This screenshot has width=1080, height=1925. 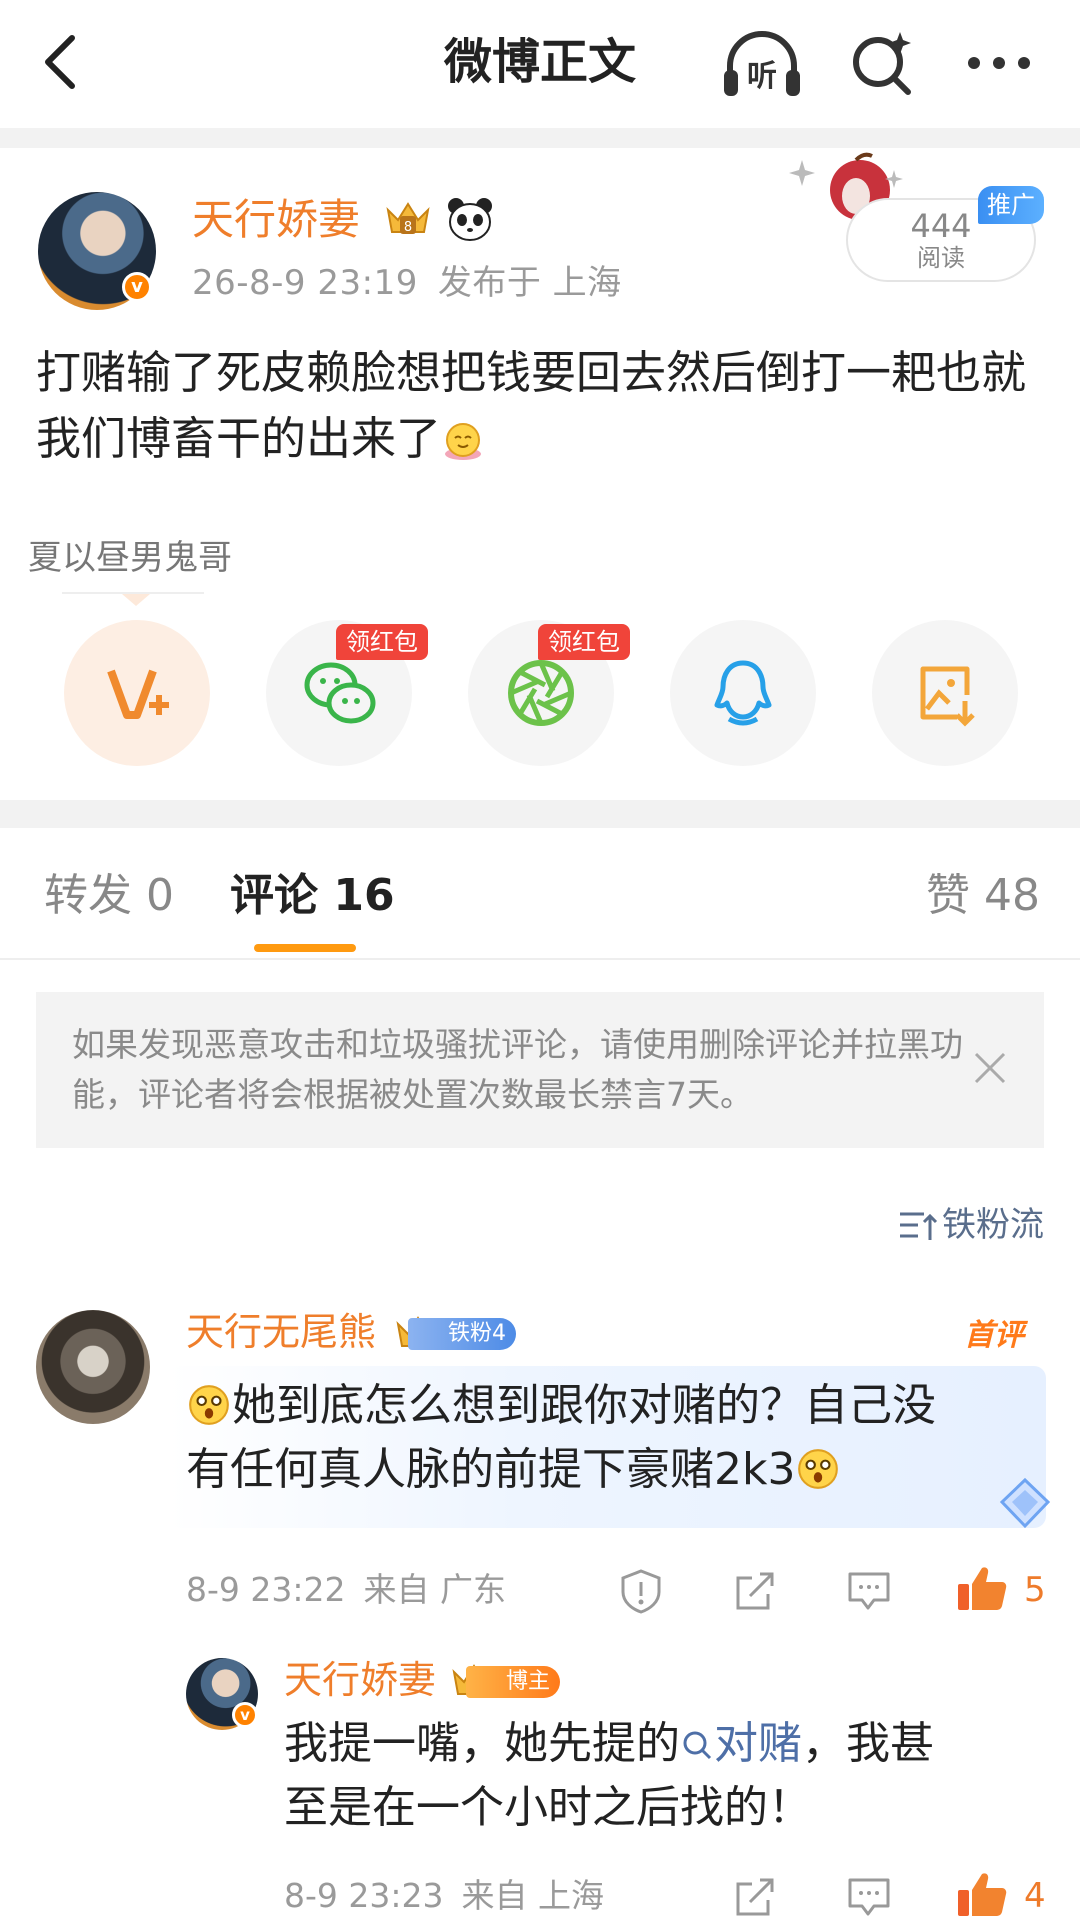 What do you see at coordinates (360, 1680) in the screenshot?
I see `reply-author-name: 天行娇妻` at bounding box center [360, 1680].